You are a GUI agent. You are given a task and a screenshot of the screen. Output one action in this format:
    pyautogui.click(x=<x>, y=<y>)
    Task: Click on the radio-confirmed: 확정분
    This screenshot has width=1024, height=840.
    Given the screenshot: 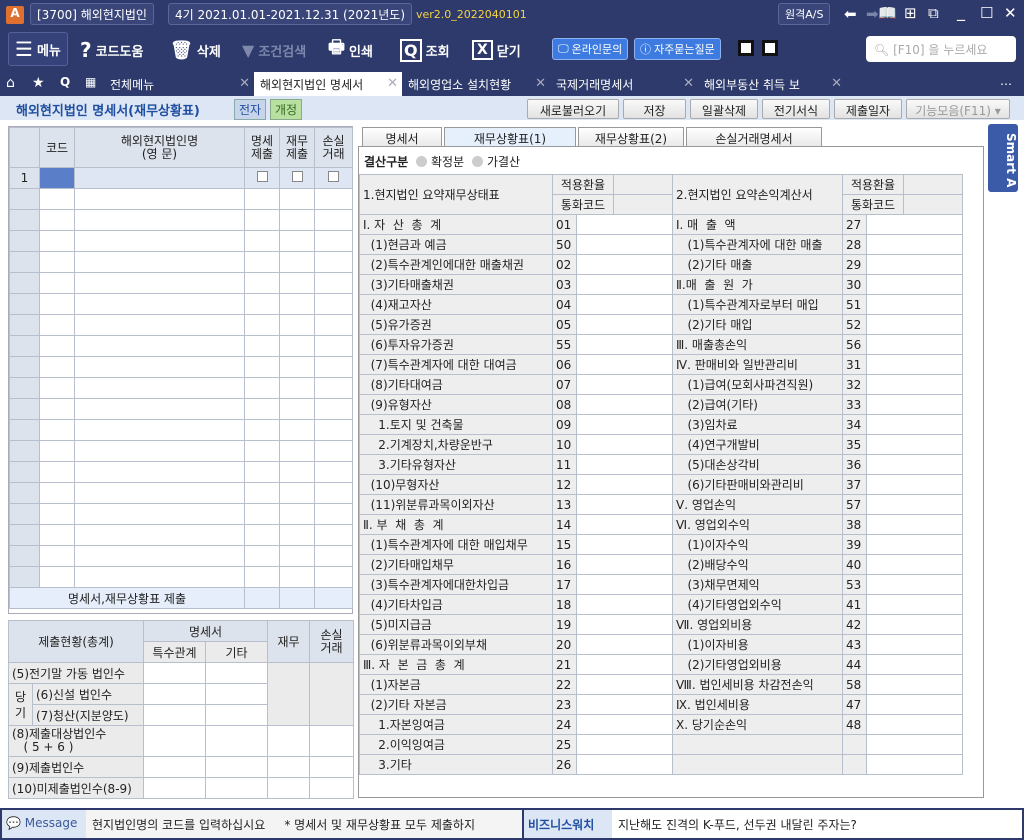 What is the action you would take?
    pyautogui.click(x=440, y=161)
    